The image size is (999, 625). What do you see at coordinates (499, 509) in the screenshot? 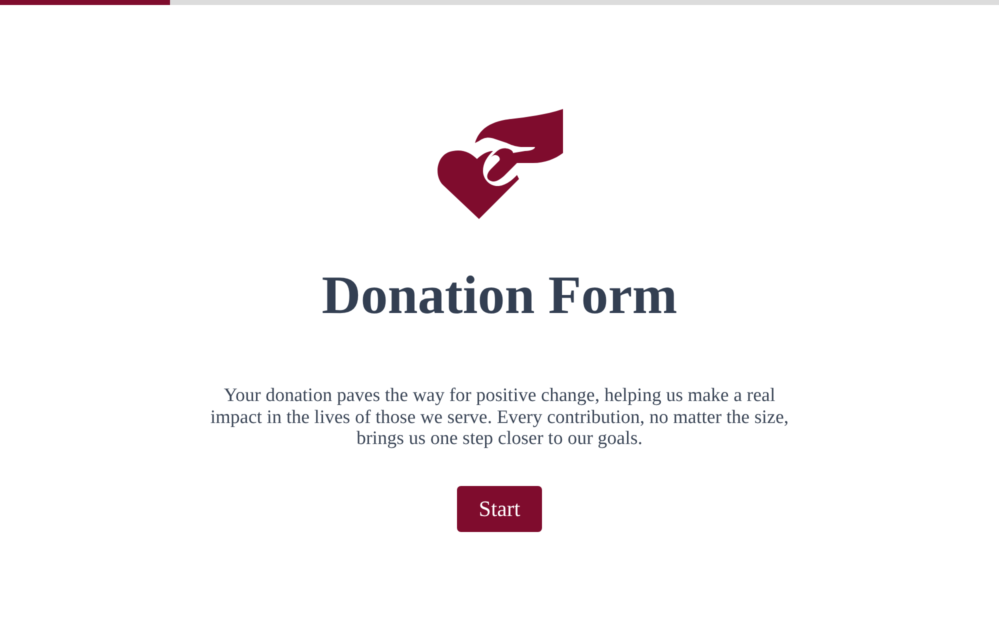
I see `start-button: Start` at bounding box center [499, 509].